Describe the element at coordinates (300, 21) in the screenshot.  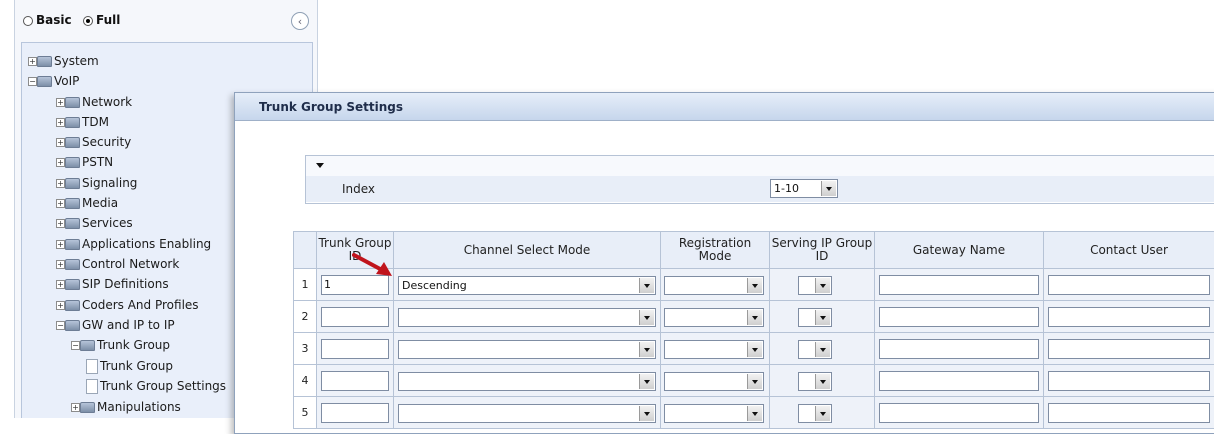
I see `collapse-nav-button: ‹` at that location.